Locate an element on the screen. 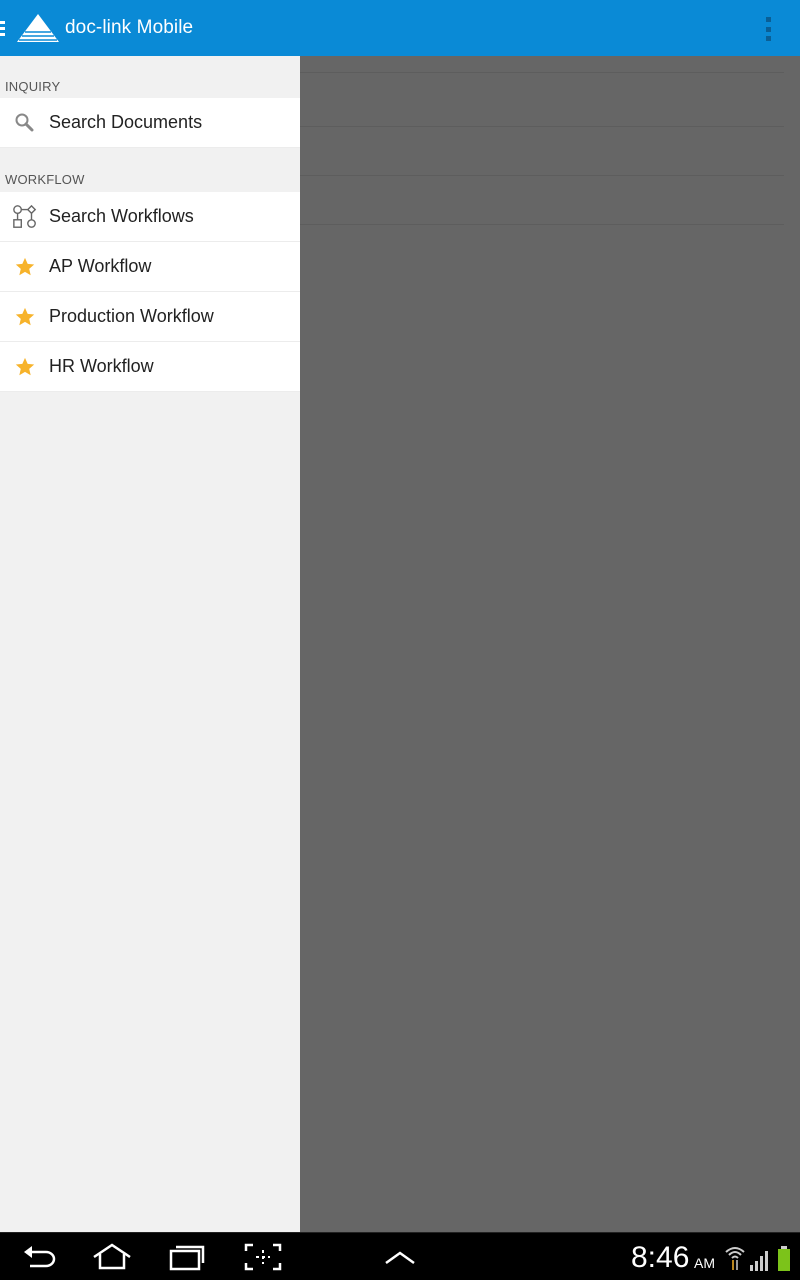 The height and width of the screenshot is (1280, 800). drawer-item-label: AP Workflow is located at coordinates (100, 266).